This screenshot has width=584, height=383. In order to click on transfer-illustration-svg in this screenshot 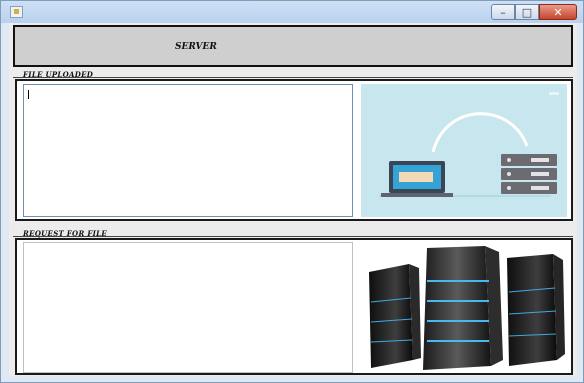, I will do `click(464, 150)`.